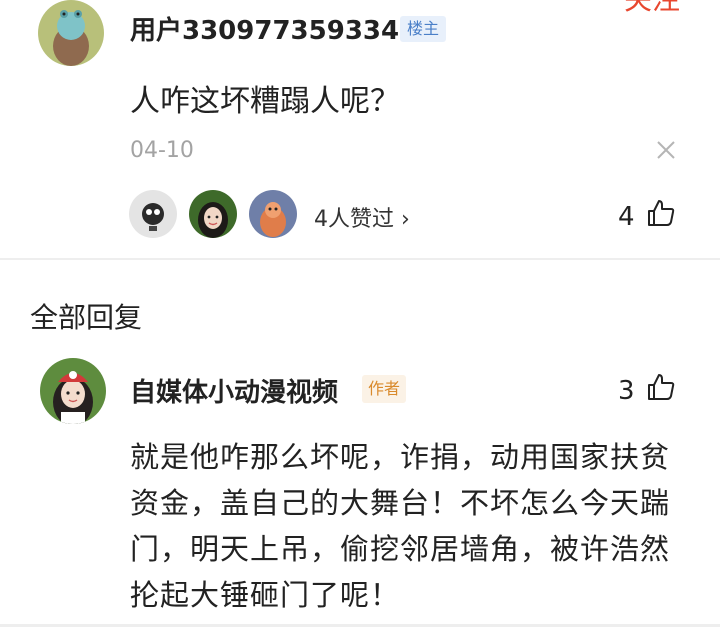  What do you see at coordinates (666, 150) in the screenshot?
I see `close-icon` at bounding box center [666, 150].